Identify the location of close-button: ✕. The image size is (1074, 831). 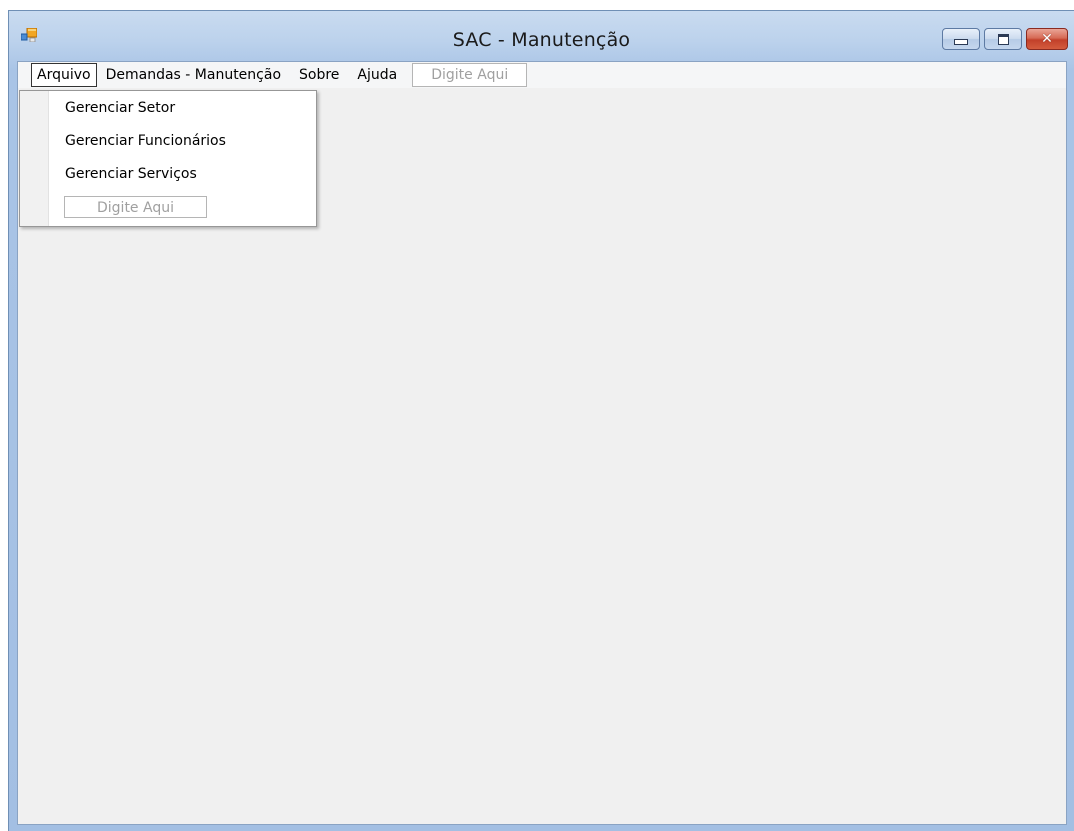
(1047, 39).